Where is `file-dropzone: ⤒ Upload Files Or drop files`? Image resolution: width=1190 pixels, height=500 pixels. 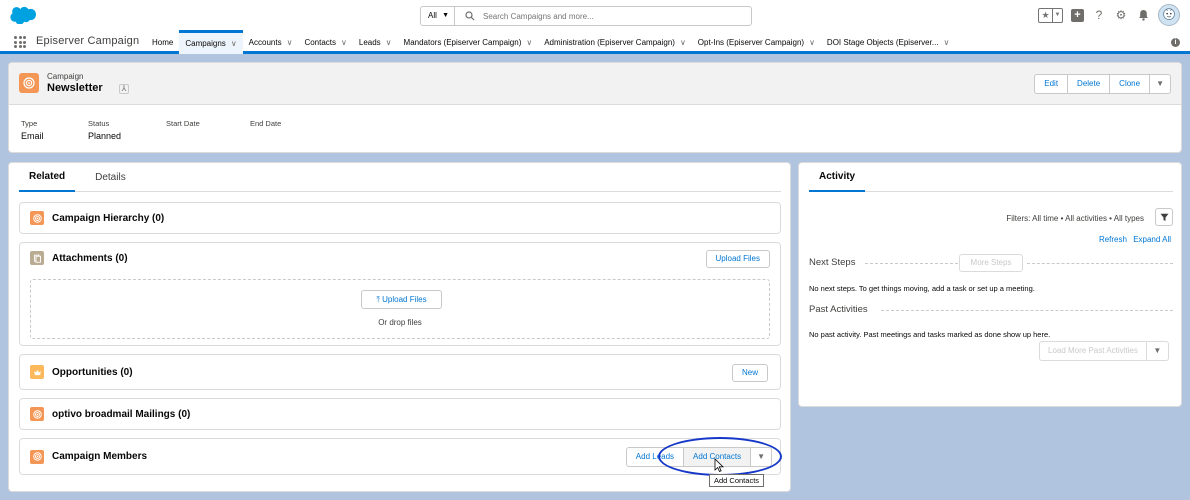 file-dropzone: ⤒ Upload Files Or drop files is located at coordinates (400, 309).